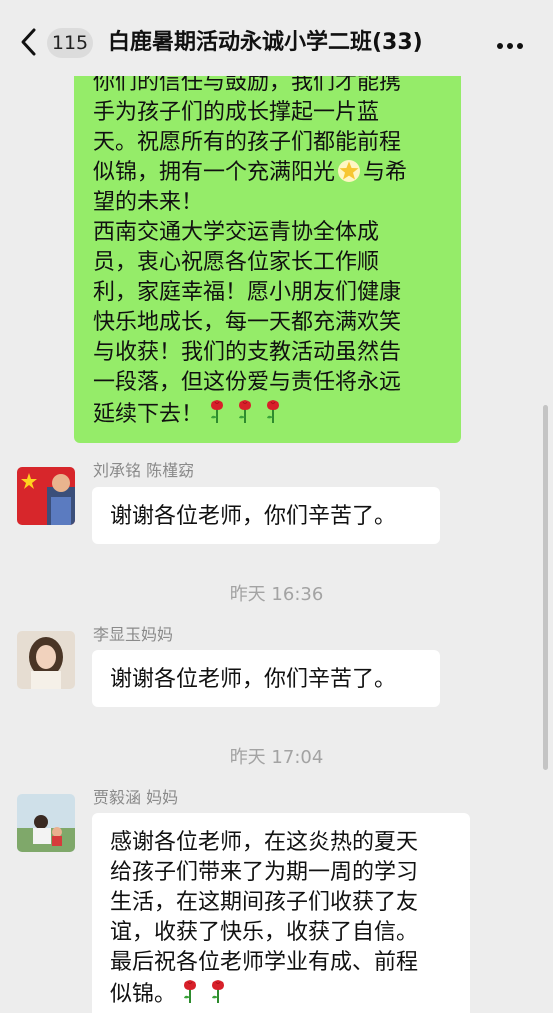 Image resolution: width=553 pixels, height=1013 pixels. What do you see at coordinates (236, 232) in the screenshot?
I see `message-line: 西南交通大学交运青协全体成` at bounding box center [236, 232].